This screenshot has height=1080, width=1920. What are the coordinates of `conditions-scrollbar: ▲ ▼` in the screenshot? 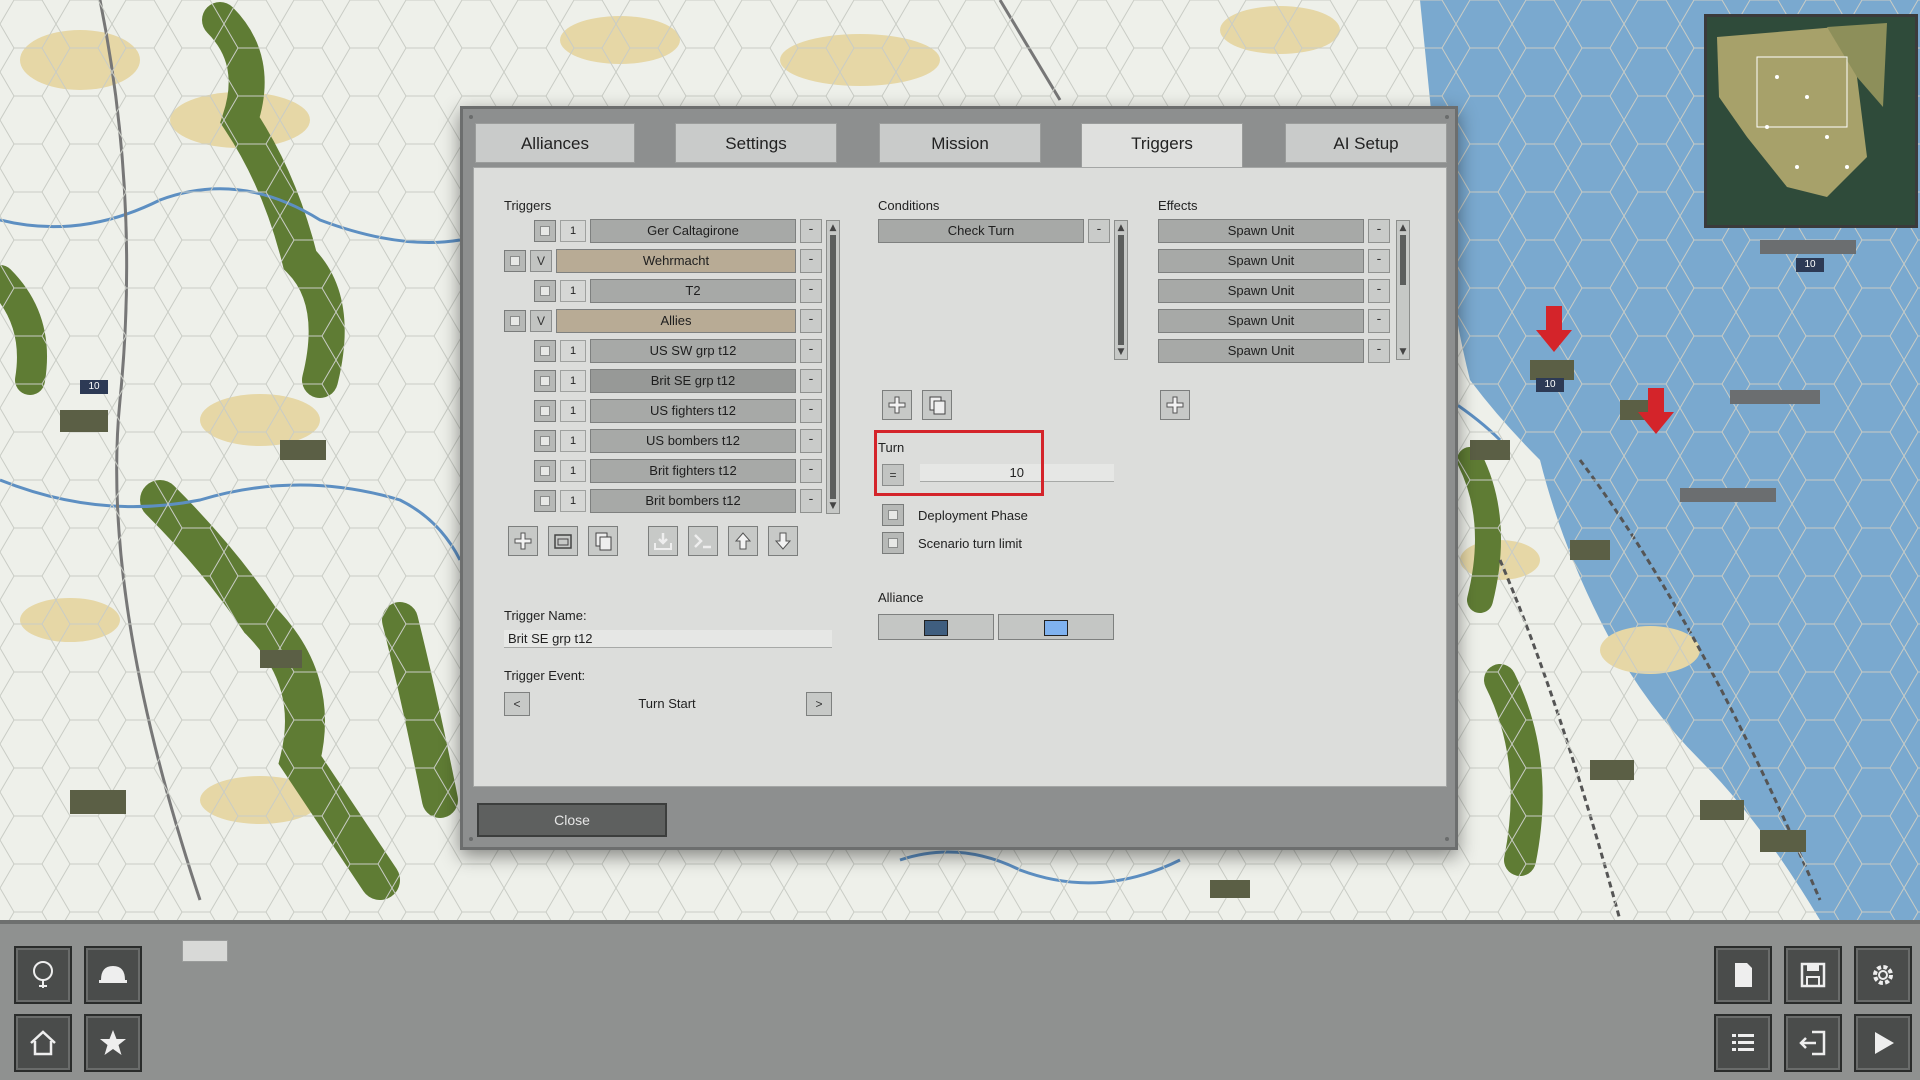 It's located at (1121, 290).